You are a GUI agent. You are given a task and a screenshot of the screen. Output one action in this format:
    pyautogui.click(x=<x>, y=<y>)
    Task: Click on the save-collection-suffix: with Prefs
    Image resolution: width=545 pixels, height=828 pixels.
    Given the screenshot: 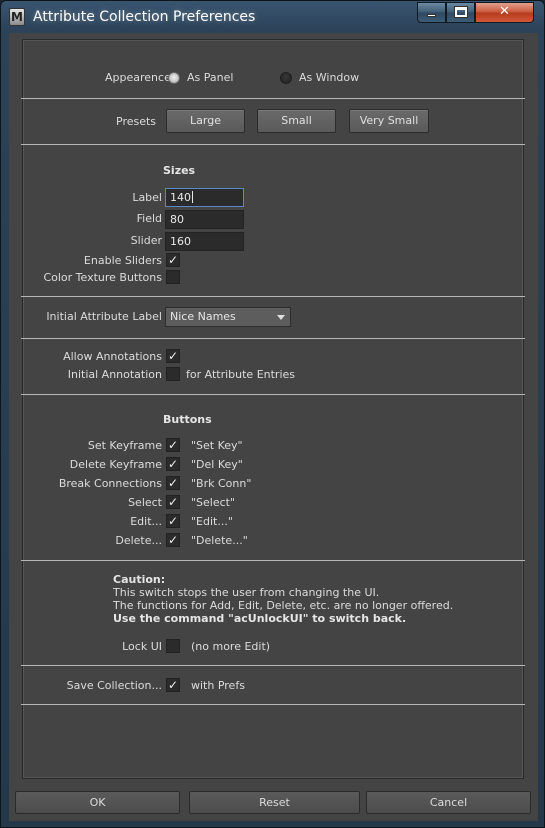 What is the action you would take?
    pyautogui.click(x=218, y=685)
    